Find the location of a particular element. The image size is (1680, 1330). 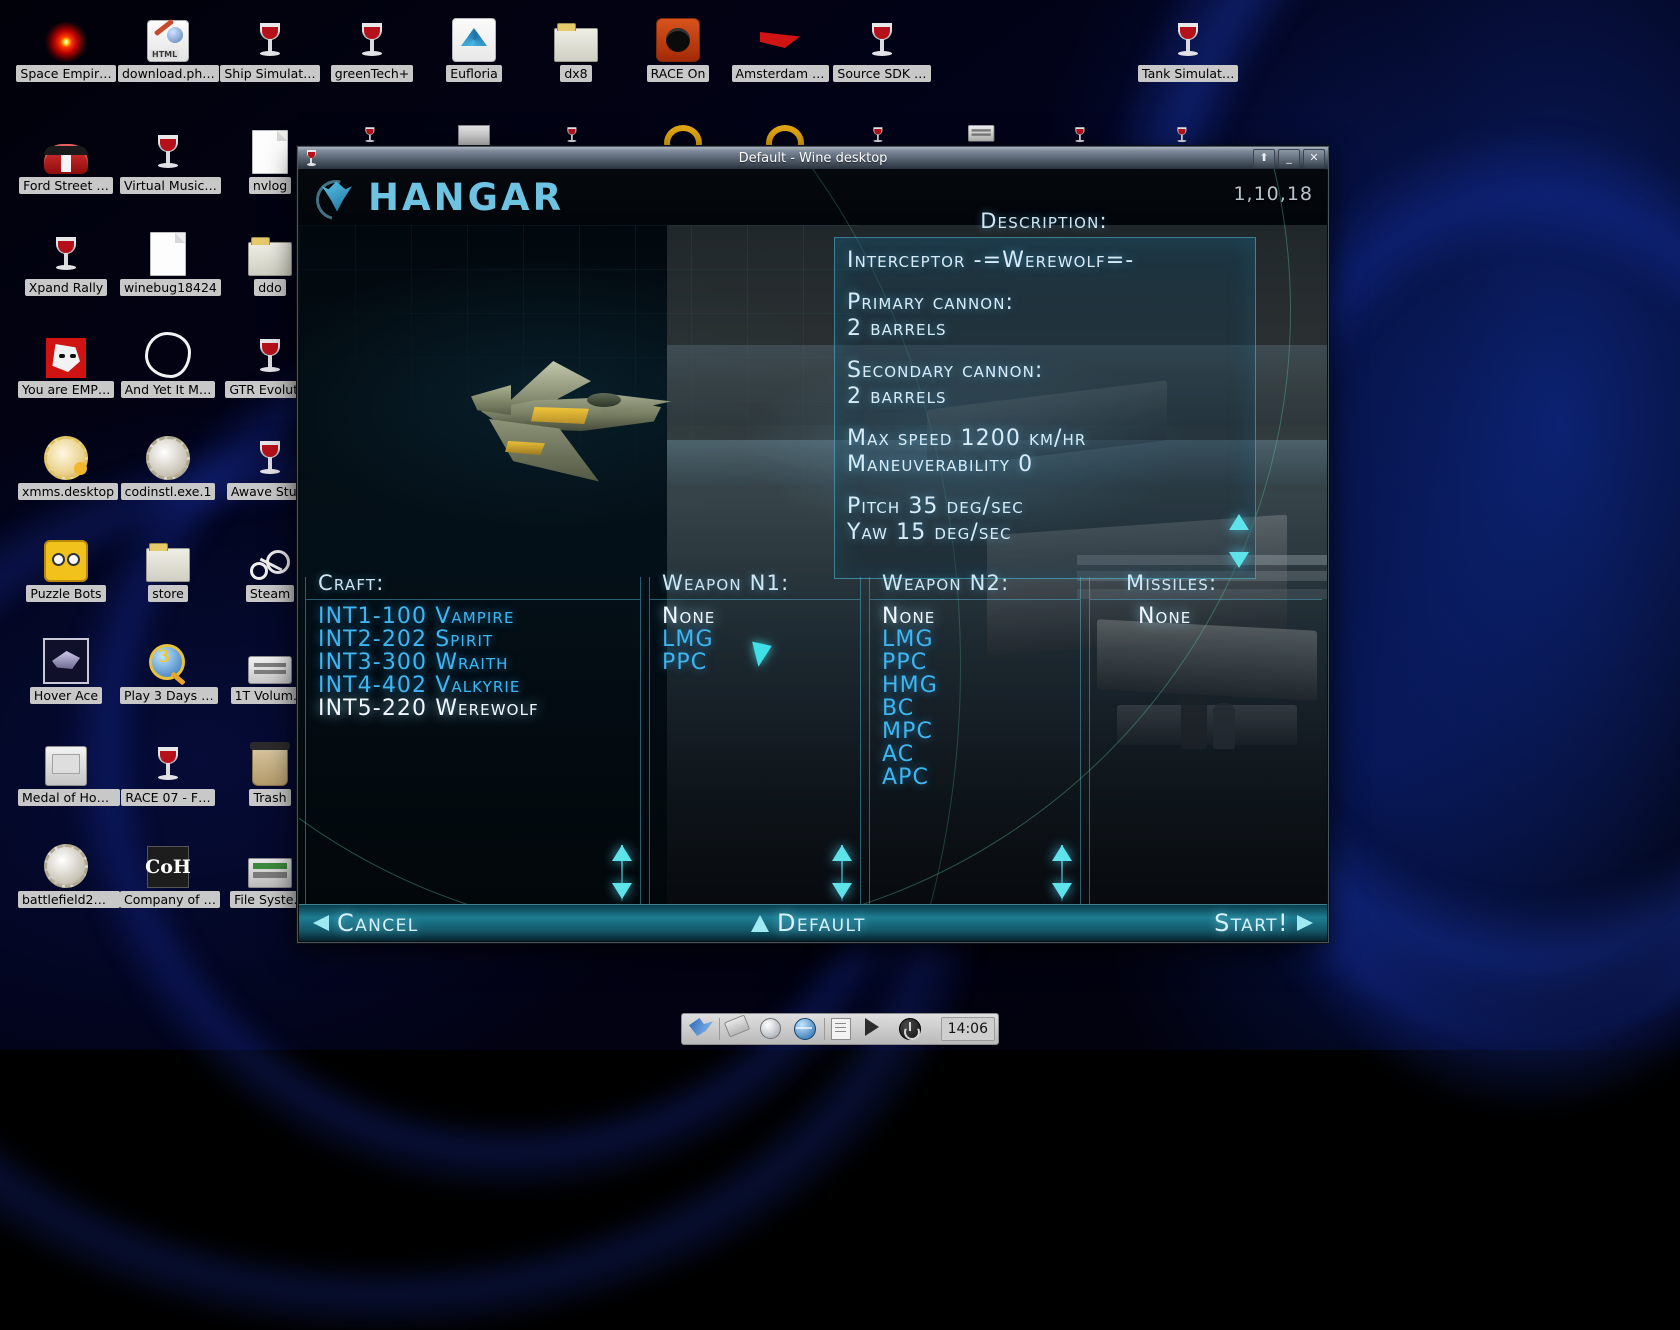

missiles-option-list: None is located at coordinates (1226, 616).